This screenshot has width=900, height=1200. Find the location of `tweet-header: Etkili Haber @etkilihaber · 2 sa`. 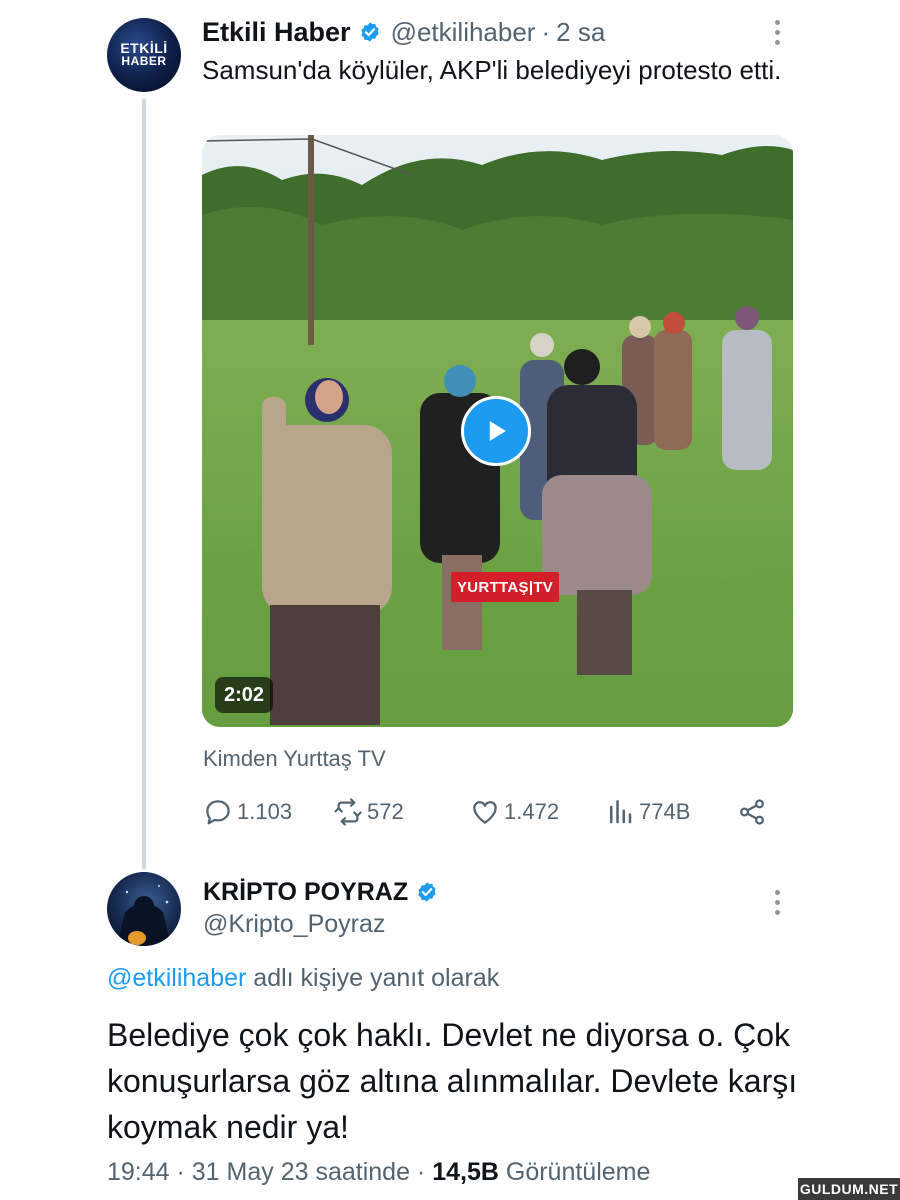

tweet-header: Etkili Haber @etkilihaber · 2 sa is located at coordinates (403, 32).